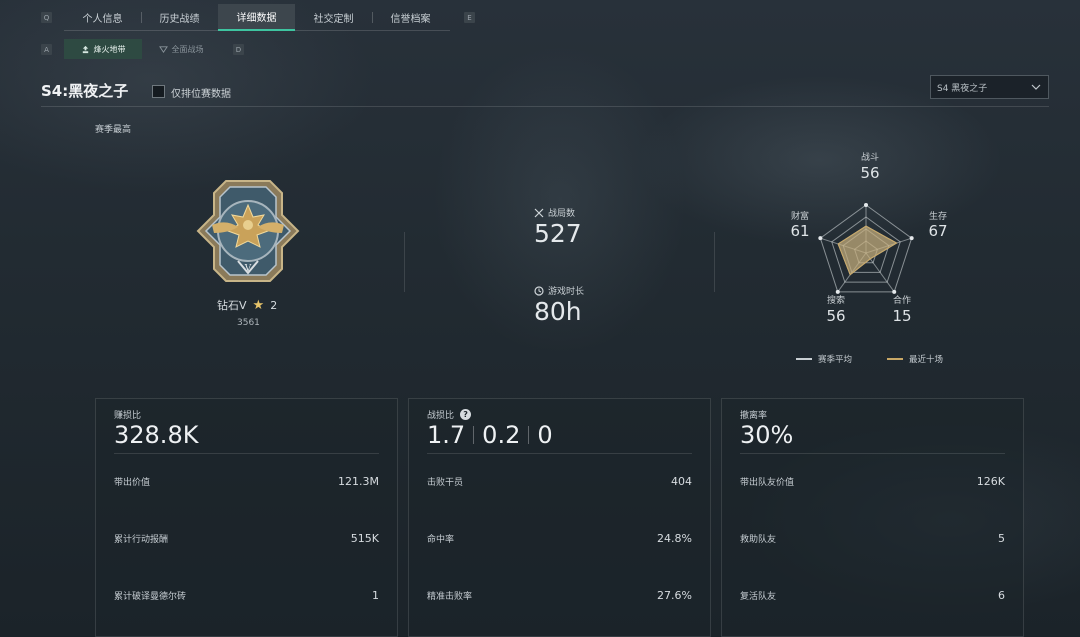 This screenshot has width=1080, height=637. Describe the element at coordinates (962, 88) in the screenshot. I see `season-select-value: S4 黑夜之子` at that location.